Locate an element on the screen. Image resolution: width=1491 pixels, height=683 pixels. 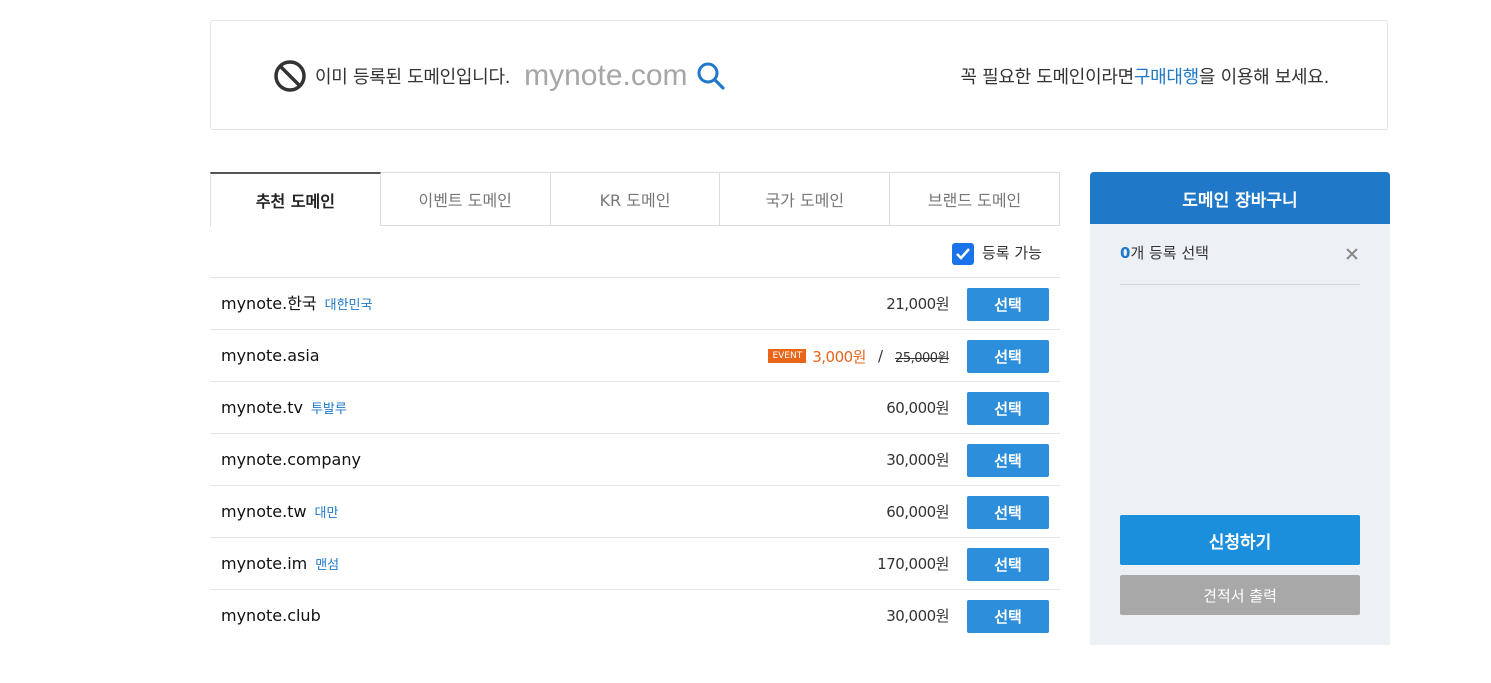
domain-price: 21,000원 is located at coordinates (917, 304).